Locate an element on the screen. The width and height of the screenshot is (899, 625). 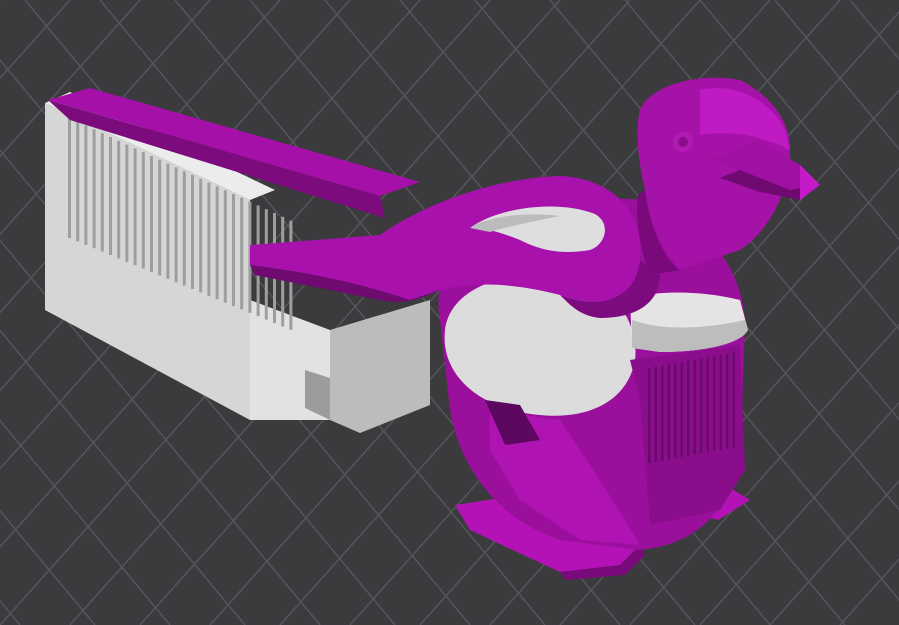
bird-beak-tip is located at coordinates (810, 182).